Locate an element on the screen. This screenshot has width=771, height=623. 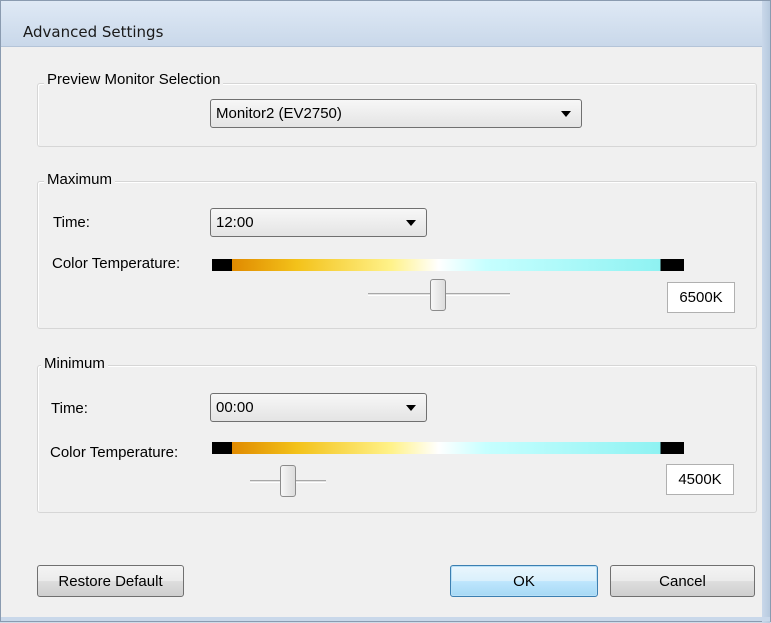
maximum-legend: Maximum is located at coordinates (80, 179).